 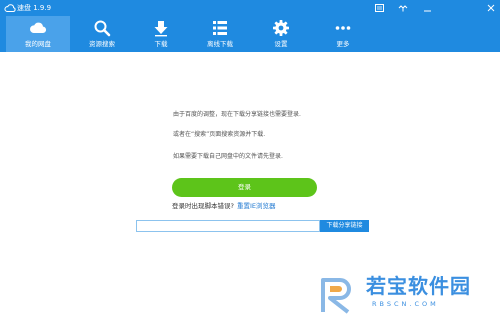 I want to click on search-icon, so click(x=102, y=28).